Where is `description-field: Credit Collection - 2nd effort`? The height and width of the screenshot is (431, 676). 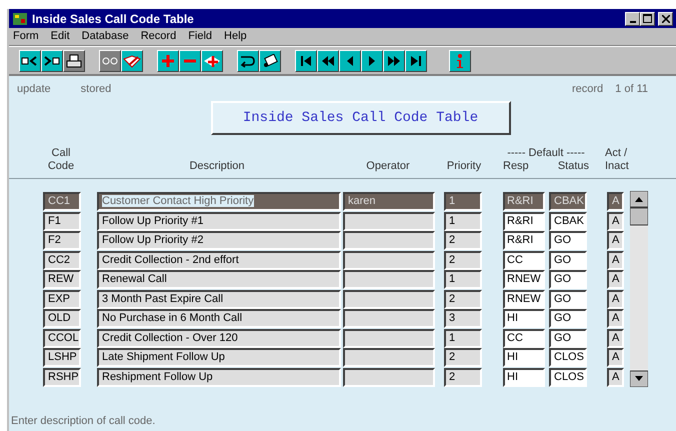
description-field: Credit Collection - 2nd effort is located at coordinates (219, 260).